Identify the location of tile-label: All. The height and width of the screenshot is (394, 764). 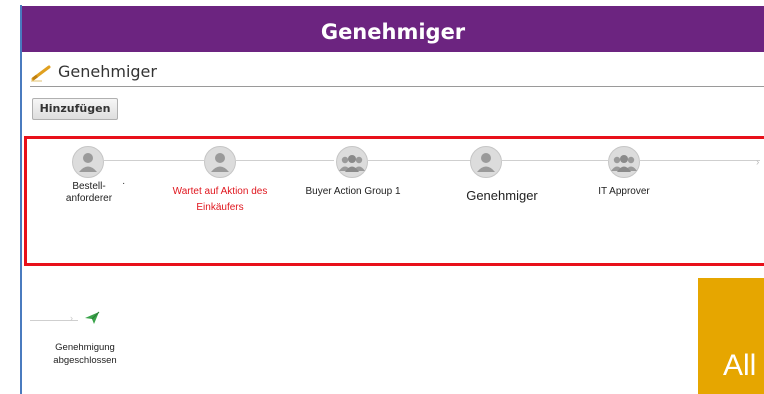
(740, 365).